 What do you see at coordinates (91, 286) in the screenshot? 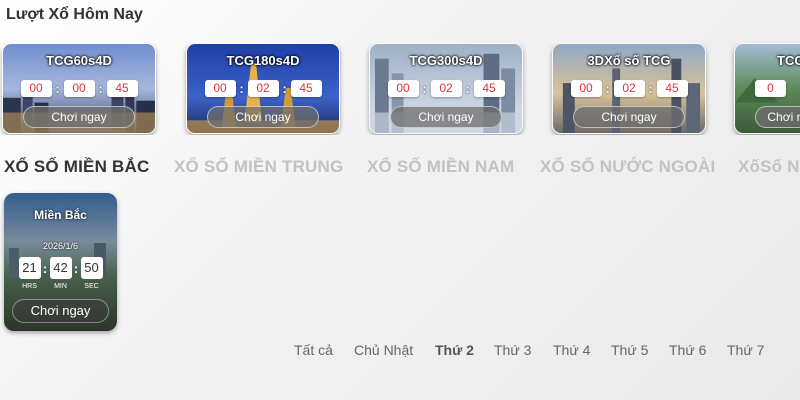
I see `sec-label: SEC` at bounding box center [91, 286].